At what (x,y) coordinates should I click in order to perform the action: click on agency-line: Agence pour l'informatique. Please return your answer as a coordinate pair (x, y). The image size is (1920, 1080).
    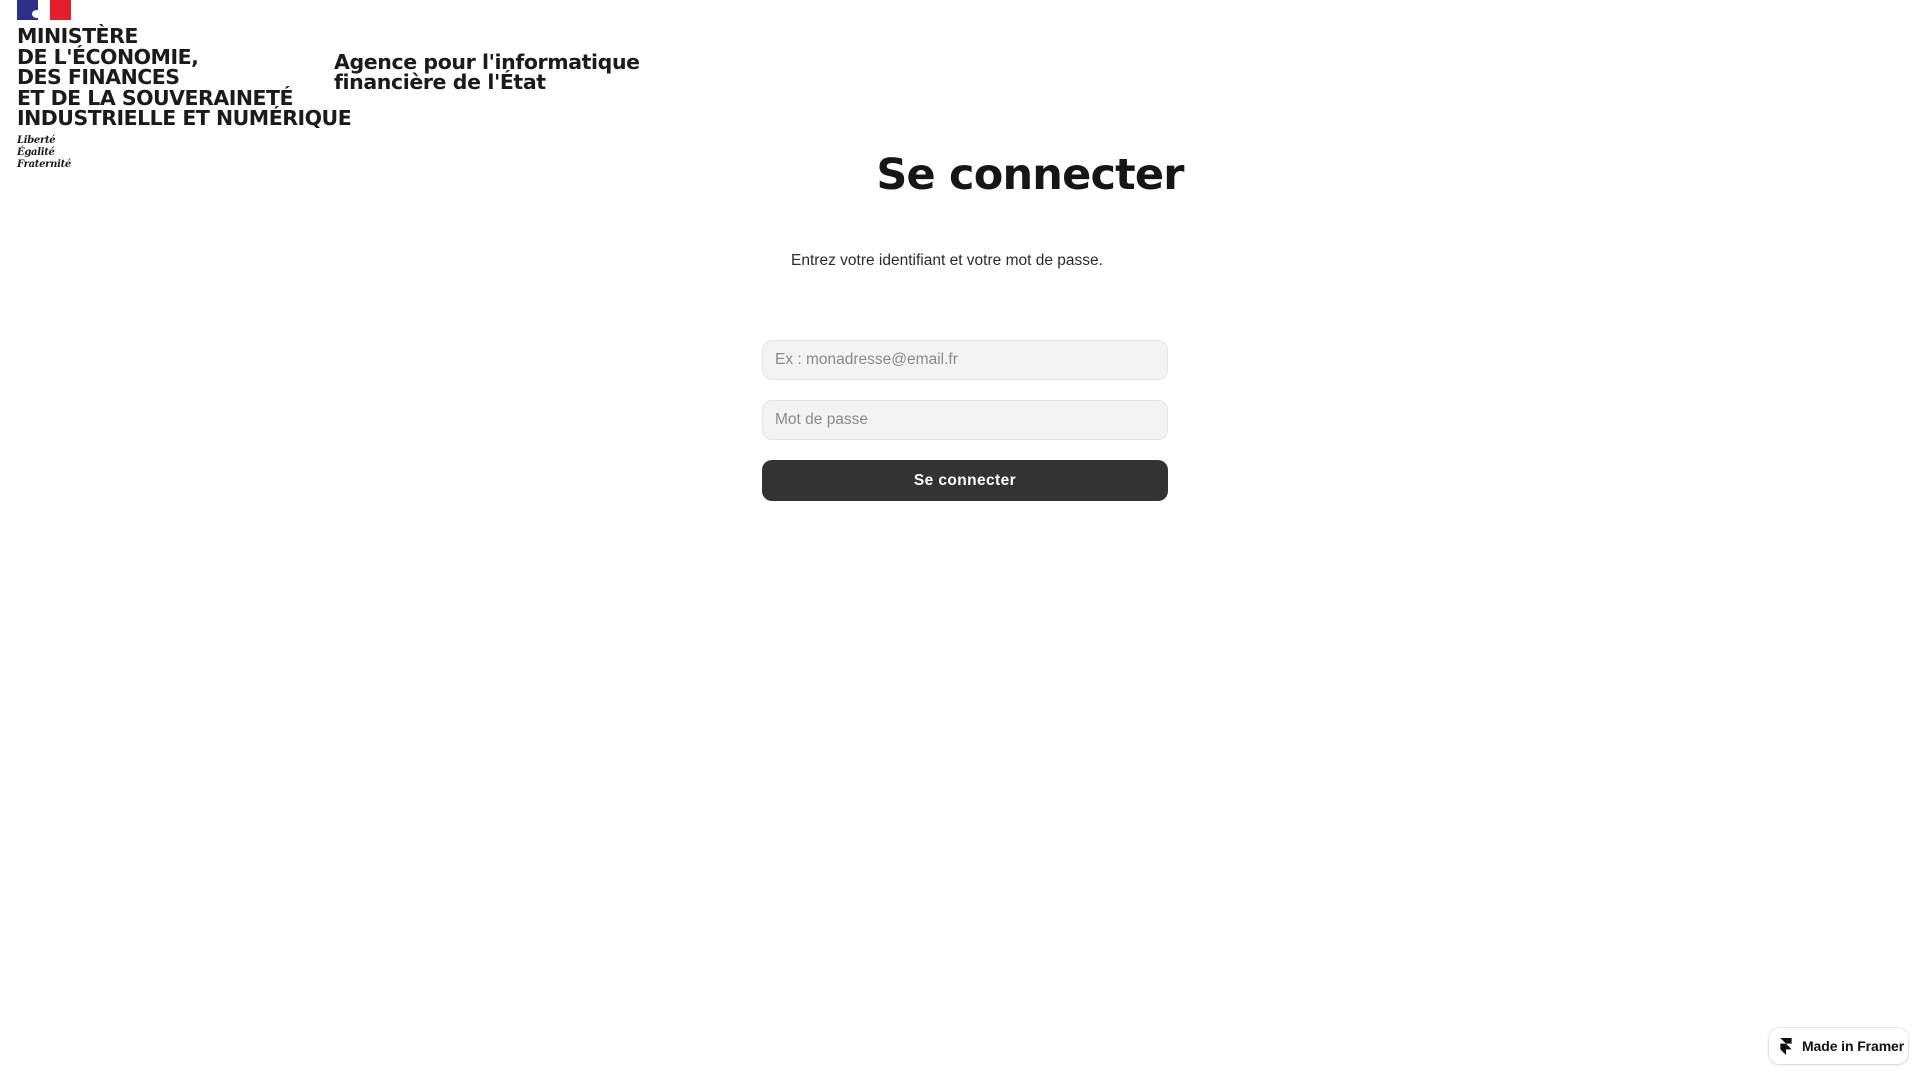
    Looking at the image, I should click on (487, 62).